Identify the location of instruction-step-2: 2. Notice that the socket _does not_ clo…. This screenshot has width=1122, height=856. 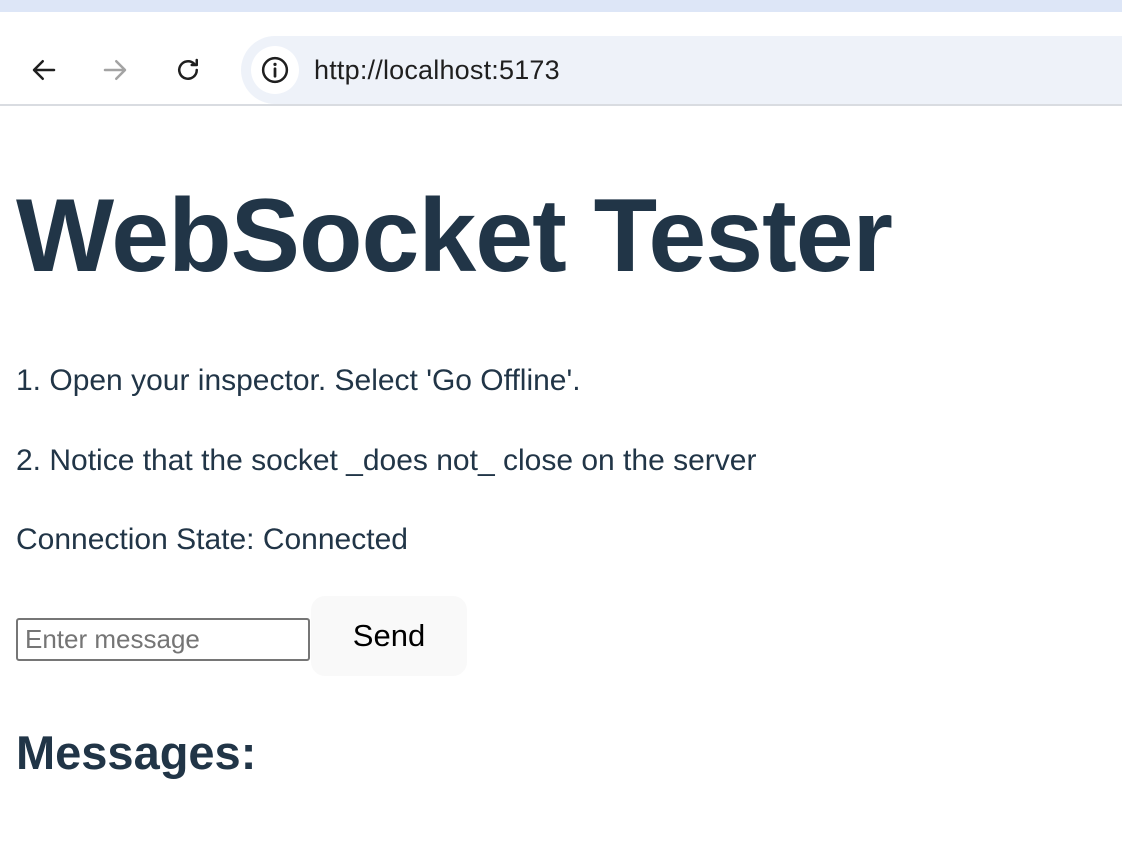
(386, 460).